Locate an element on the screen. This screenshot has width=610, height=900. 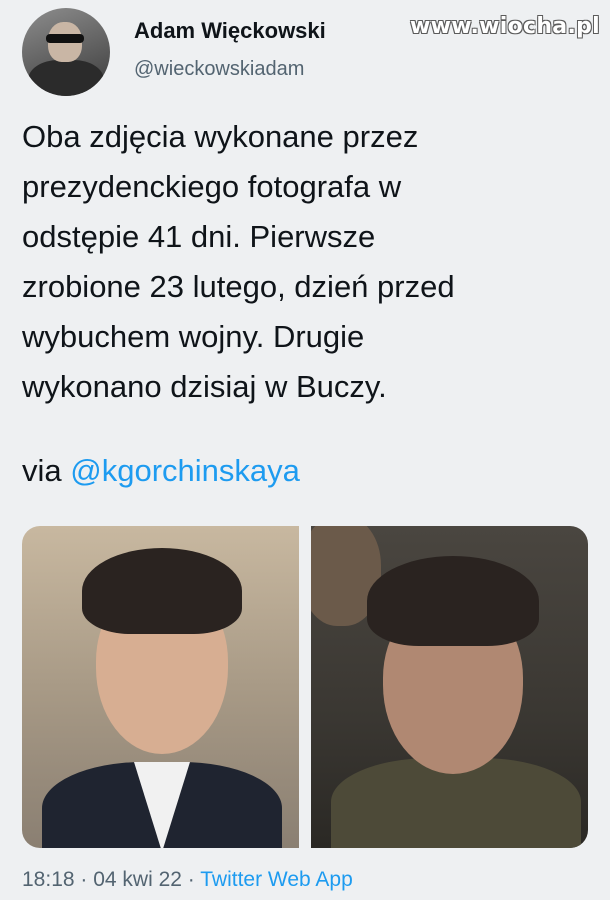
via-line: via @kgorchinskaya is located at coordinates (161, 471).